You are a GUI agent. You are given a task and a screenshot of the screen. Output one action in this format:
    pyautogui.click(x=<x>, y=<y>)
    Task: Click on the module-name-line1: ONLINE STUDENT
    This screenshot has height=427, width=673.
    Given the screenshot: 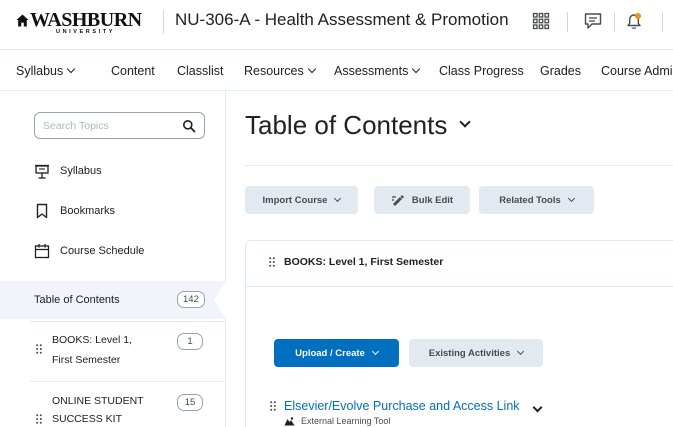 What is the action you would take?
    pyautogui.click(x=98, y=401)
    